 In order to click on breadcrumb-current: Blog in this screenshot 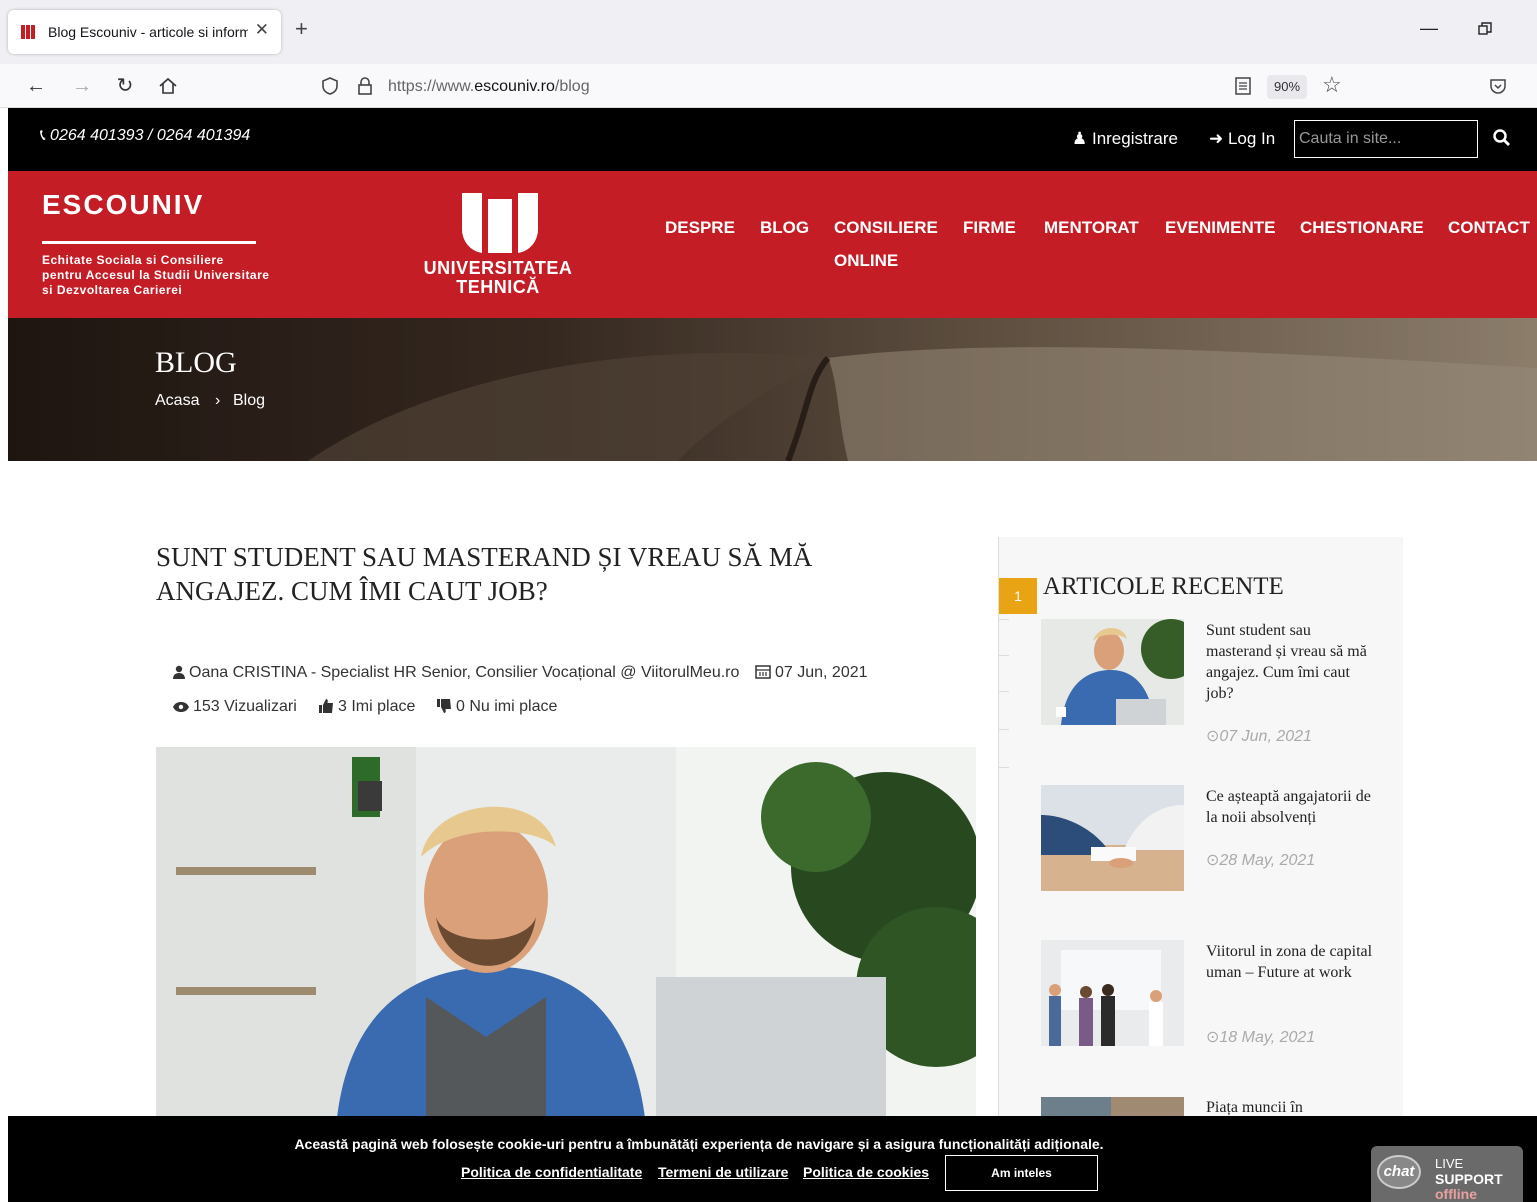, I will do `click(249, 400)`.